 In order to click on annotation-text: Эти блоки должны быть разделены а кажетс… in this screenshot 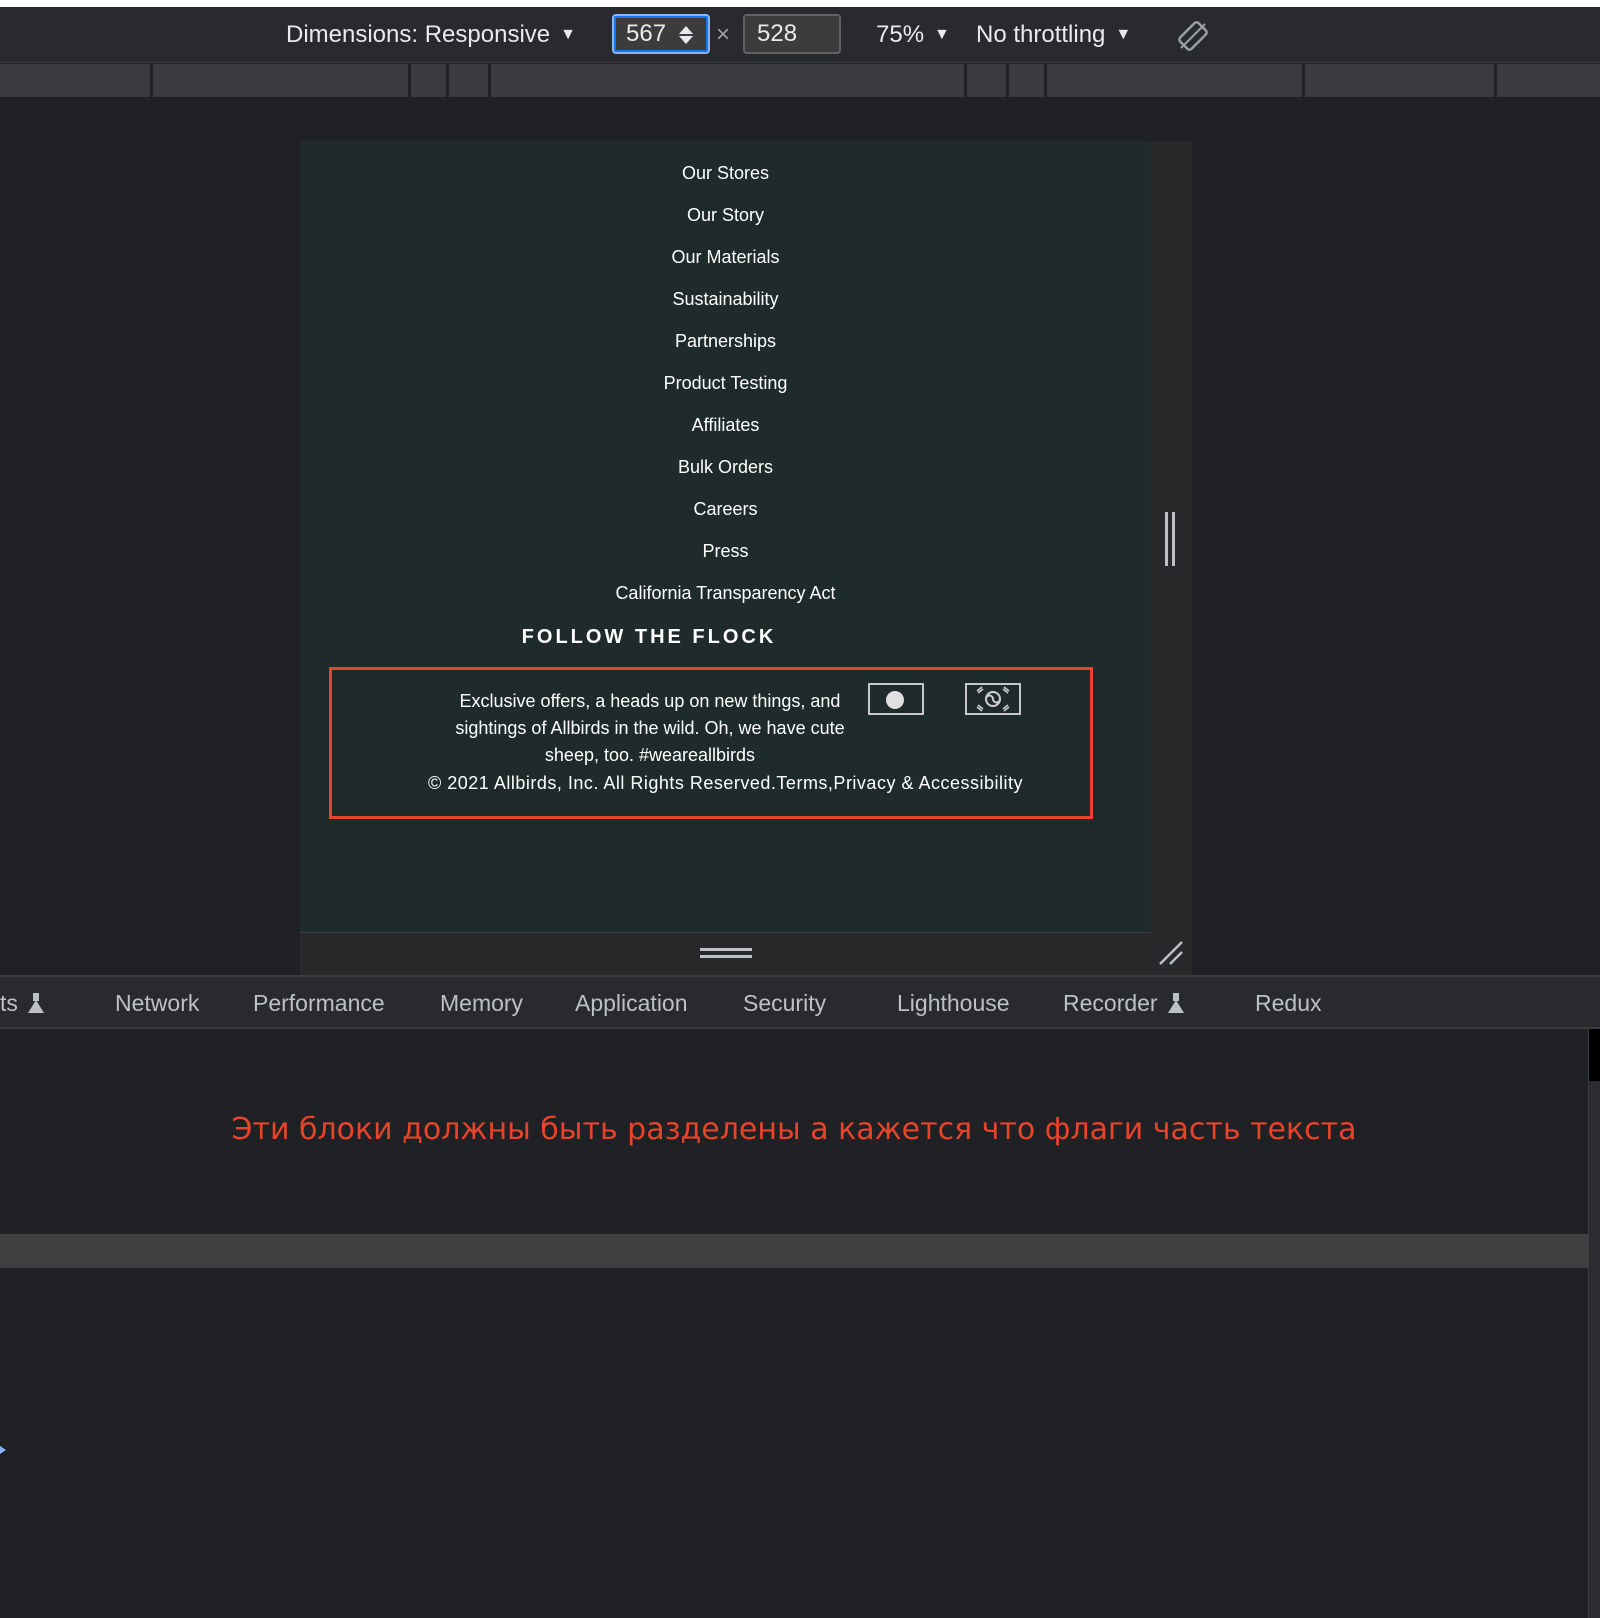, I will do `click(794, 1129)`.